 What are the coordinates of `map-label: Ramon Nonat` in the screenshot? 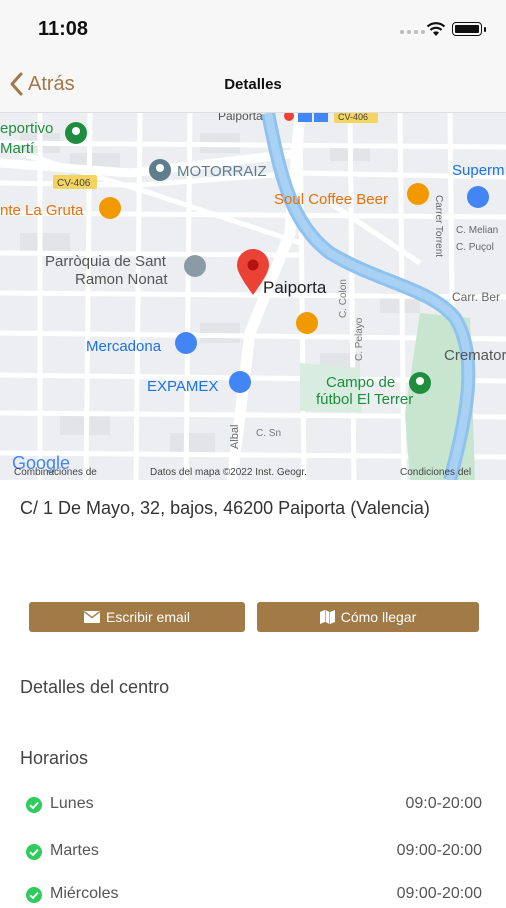 It's located at (121, 279).